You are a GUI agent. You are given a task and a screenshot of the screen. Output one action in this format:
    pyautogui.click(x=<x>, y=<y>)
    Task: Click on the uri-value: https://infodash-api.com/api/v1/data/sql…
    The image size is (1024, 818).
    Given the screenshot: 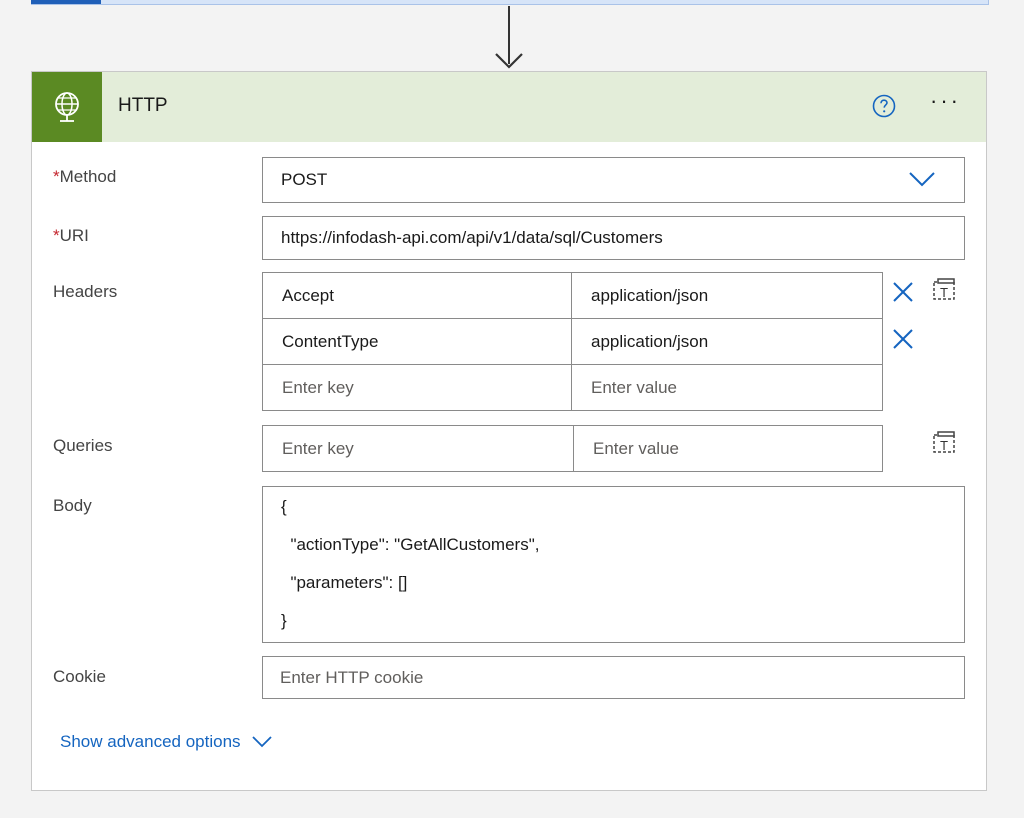 What is the action you would take?
    pyautogui.click(x=472, y=237)
    